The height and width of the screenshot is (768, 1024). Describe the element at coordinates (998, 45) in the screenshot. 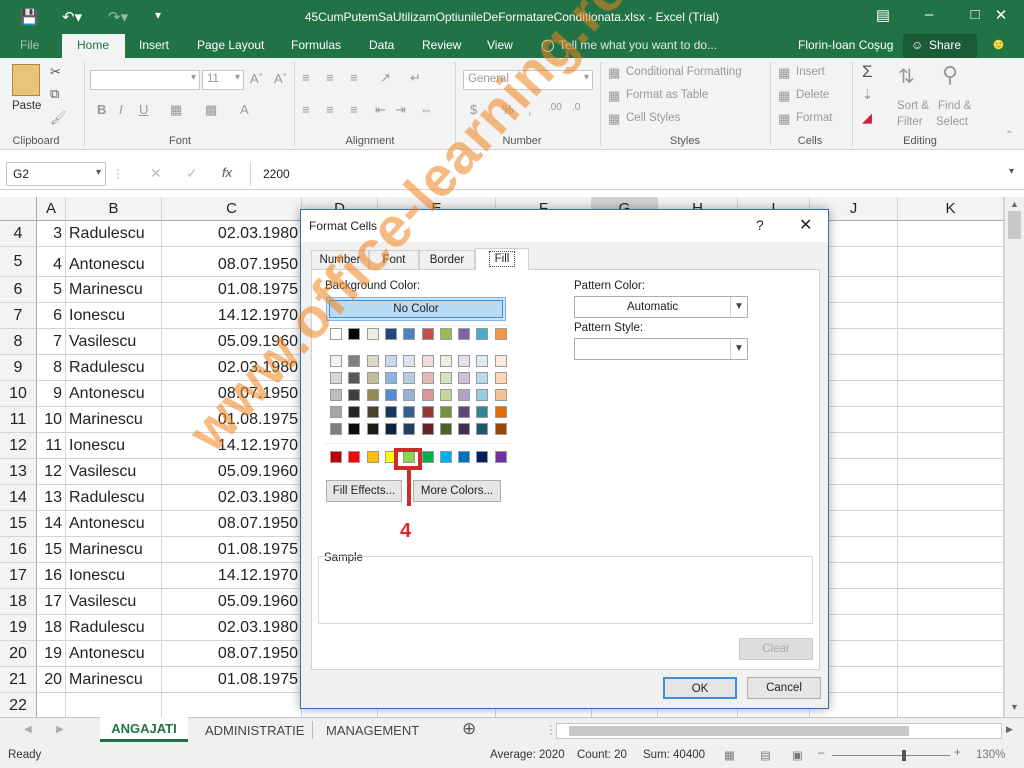

I see `smiley-feedback-icon: ☻` at that location.